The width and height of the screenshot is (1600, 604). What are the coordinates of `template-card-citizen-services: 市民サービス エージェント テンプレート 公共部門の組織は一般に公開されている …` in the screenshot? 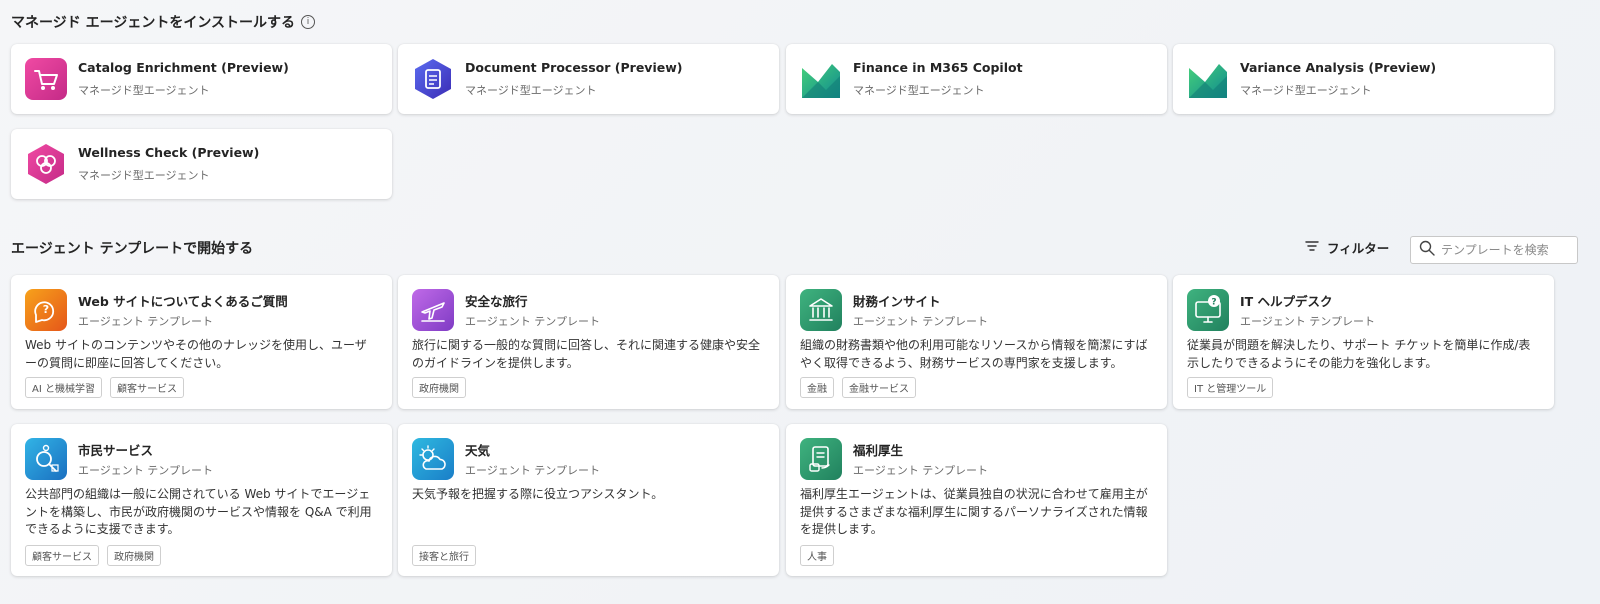 It's located at (201, 500).